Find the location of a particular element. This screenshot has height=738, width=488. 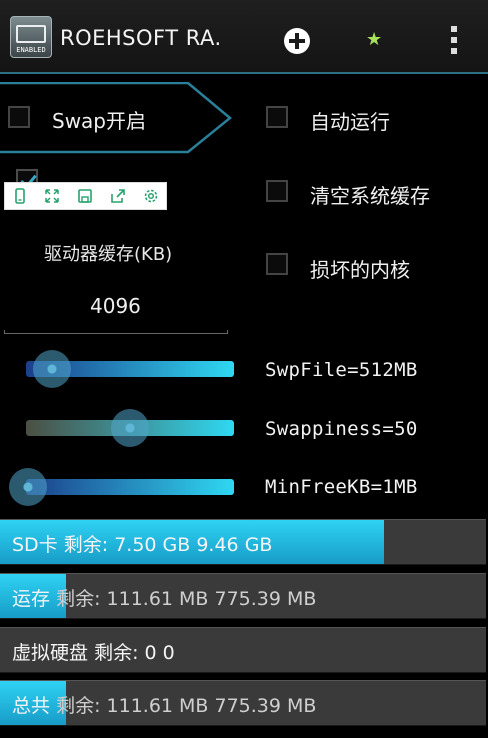

save-icon is located at coordinates (85, 196).